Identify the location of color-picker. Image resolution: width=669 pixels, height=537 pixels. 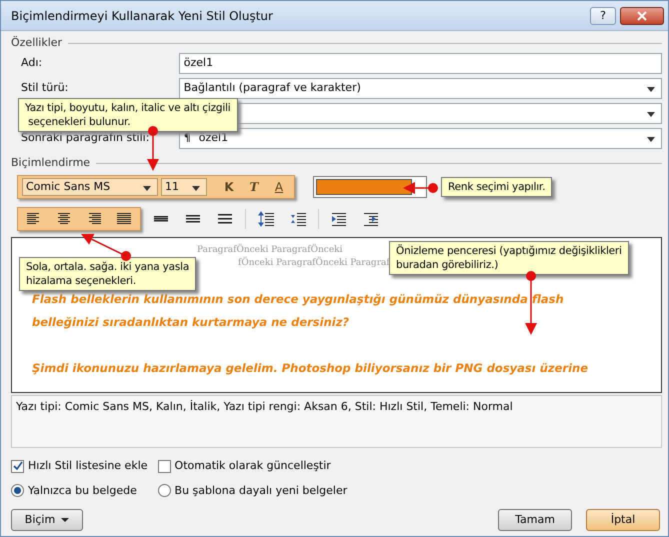
(370, 187).